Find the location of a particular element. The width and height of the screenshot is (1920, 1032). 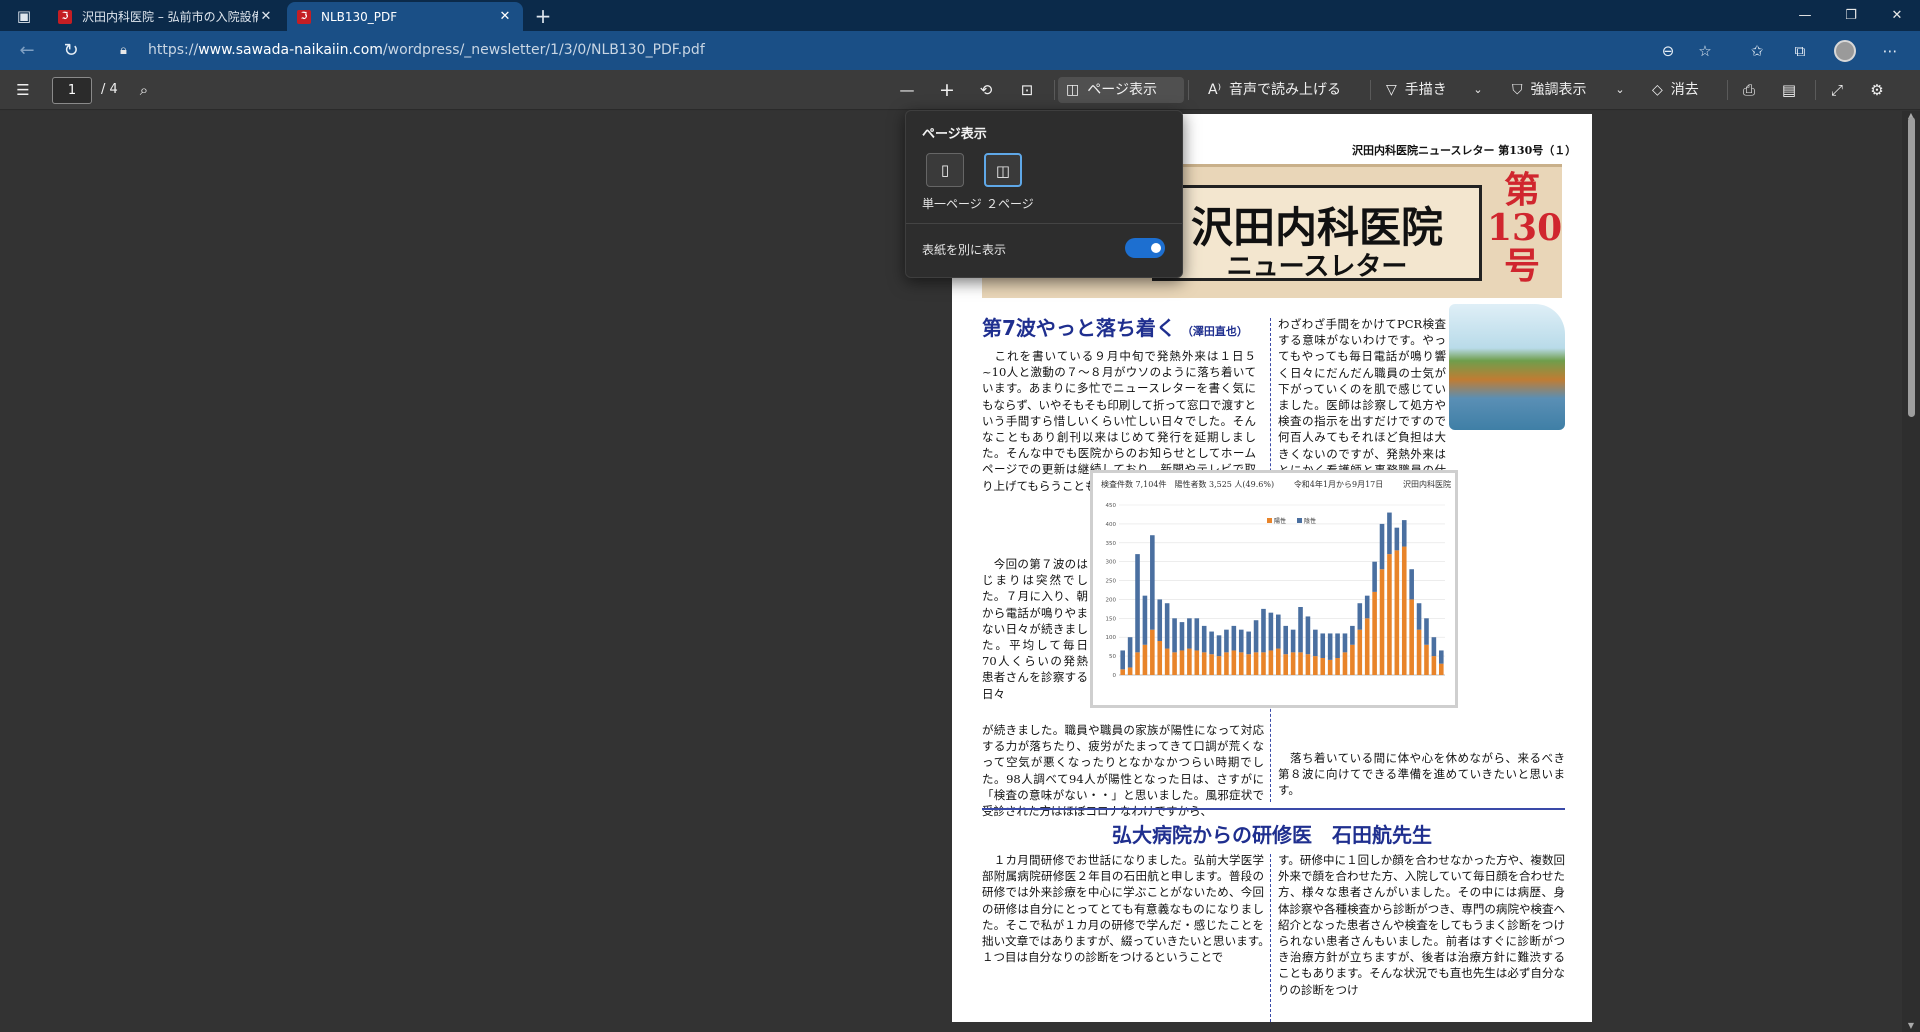

draw-label: 手描き is located at coordinates (1425, 90).